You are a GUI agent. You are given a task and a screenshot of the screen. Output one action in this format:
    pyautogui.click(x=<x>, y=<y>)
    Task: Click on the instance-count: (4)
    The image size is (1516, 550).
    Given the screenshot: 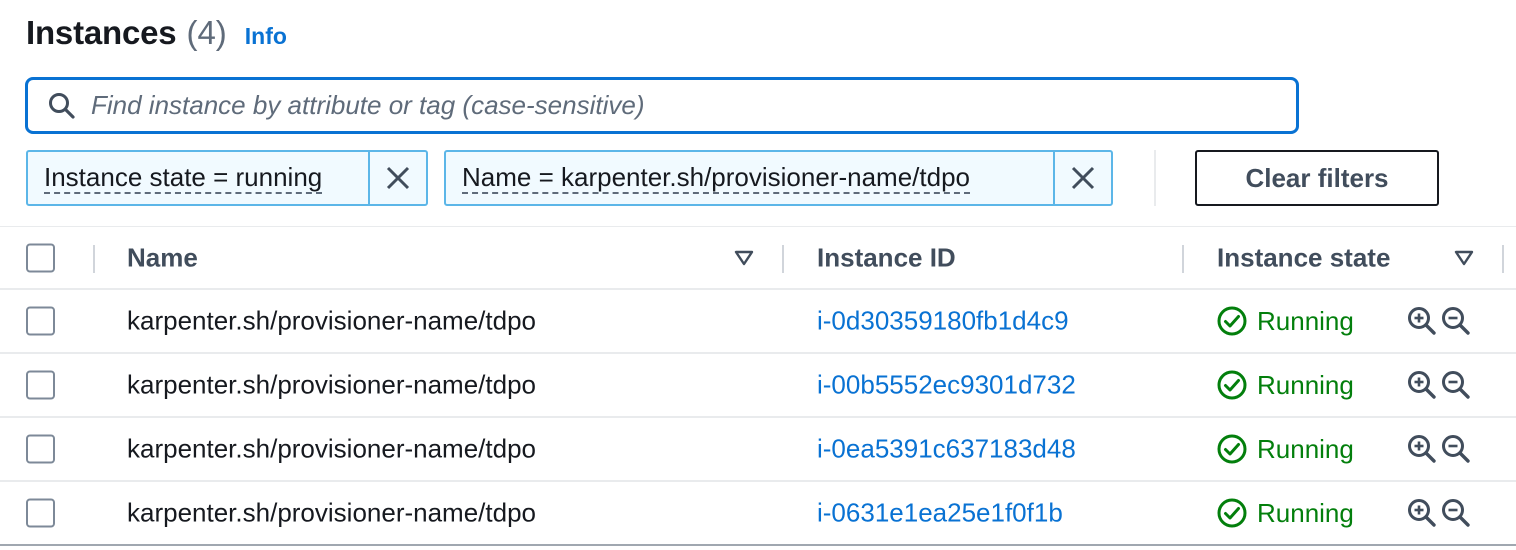 What is the action you would take?
    pyautogui.click(x=206, y=32)
    